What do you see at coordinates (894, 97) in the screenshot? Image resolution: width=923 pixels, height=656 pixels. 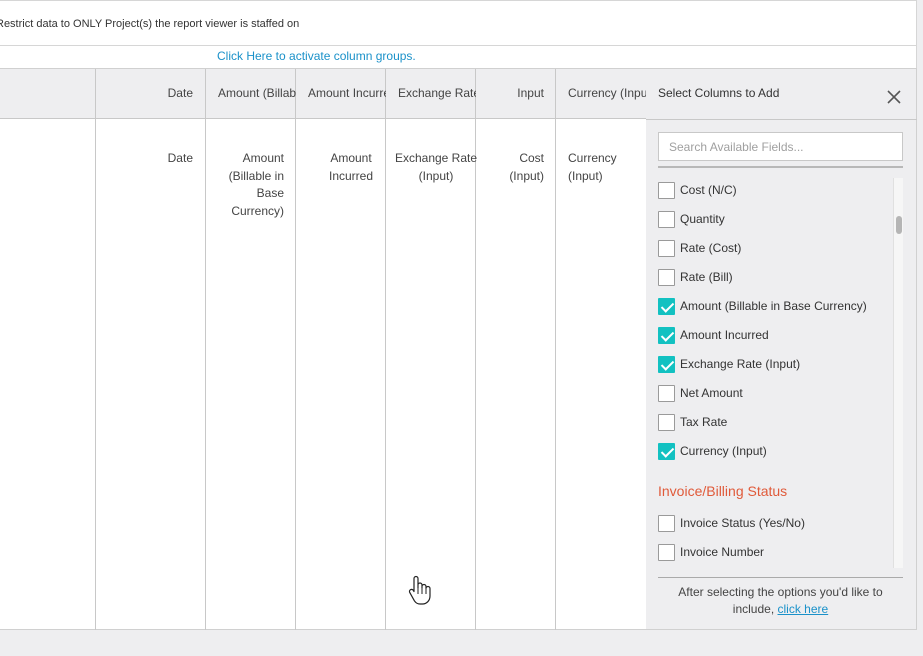 I see `close-icon` at bounding box center [894, 97].